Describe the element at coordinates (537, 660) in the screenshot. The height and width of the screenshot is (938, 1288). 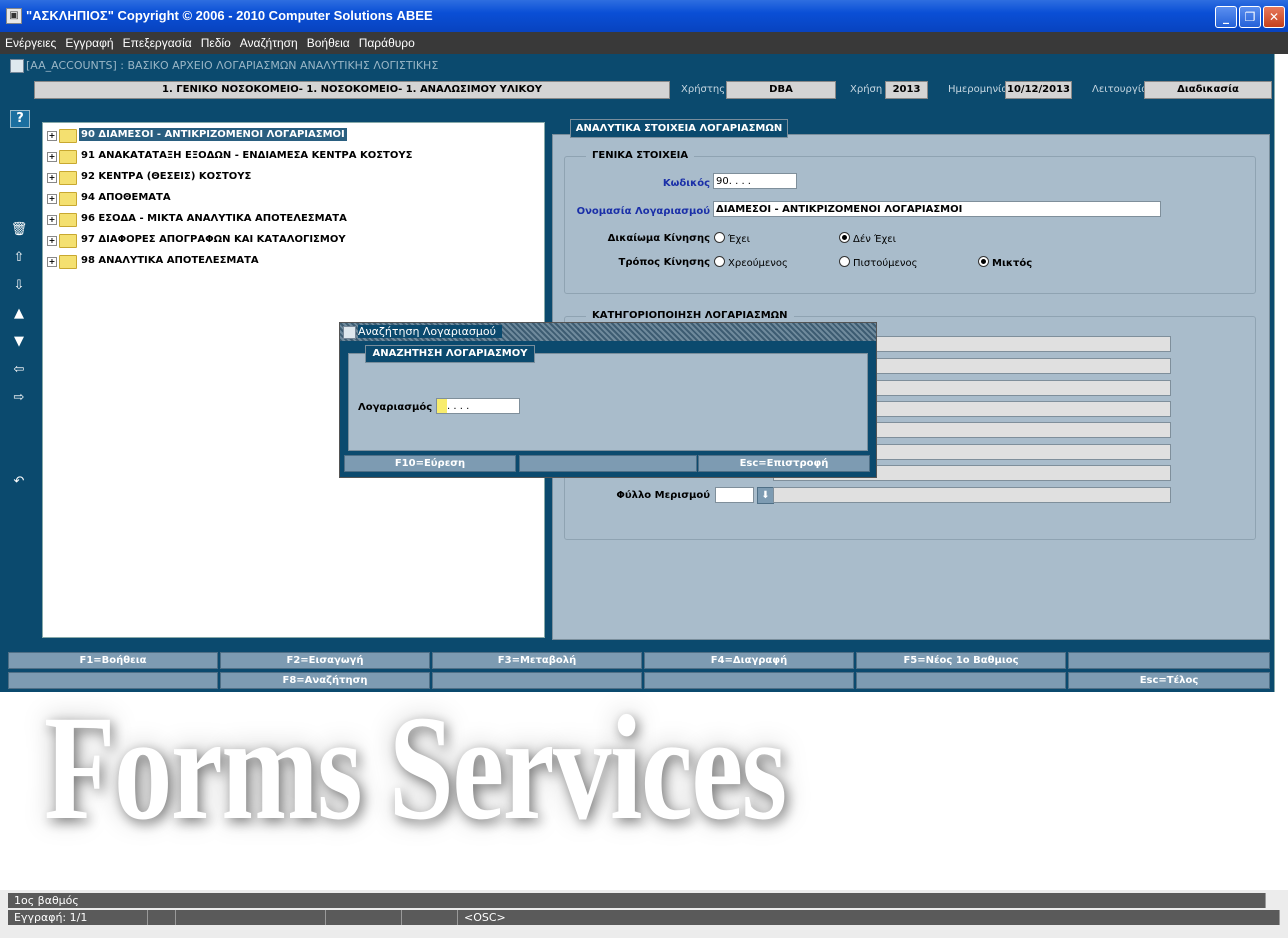
I see `modify-button: F3=Μεταβολή` at that location.